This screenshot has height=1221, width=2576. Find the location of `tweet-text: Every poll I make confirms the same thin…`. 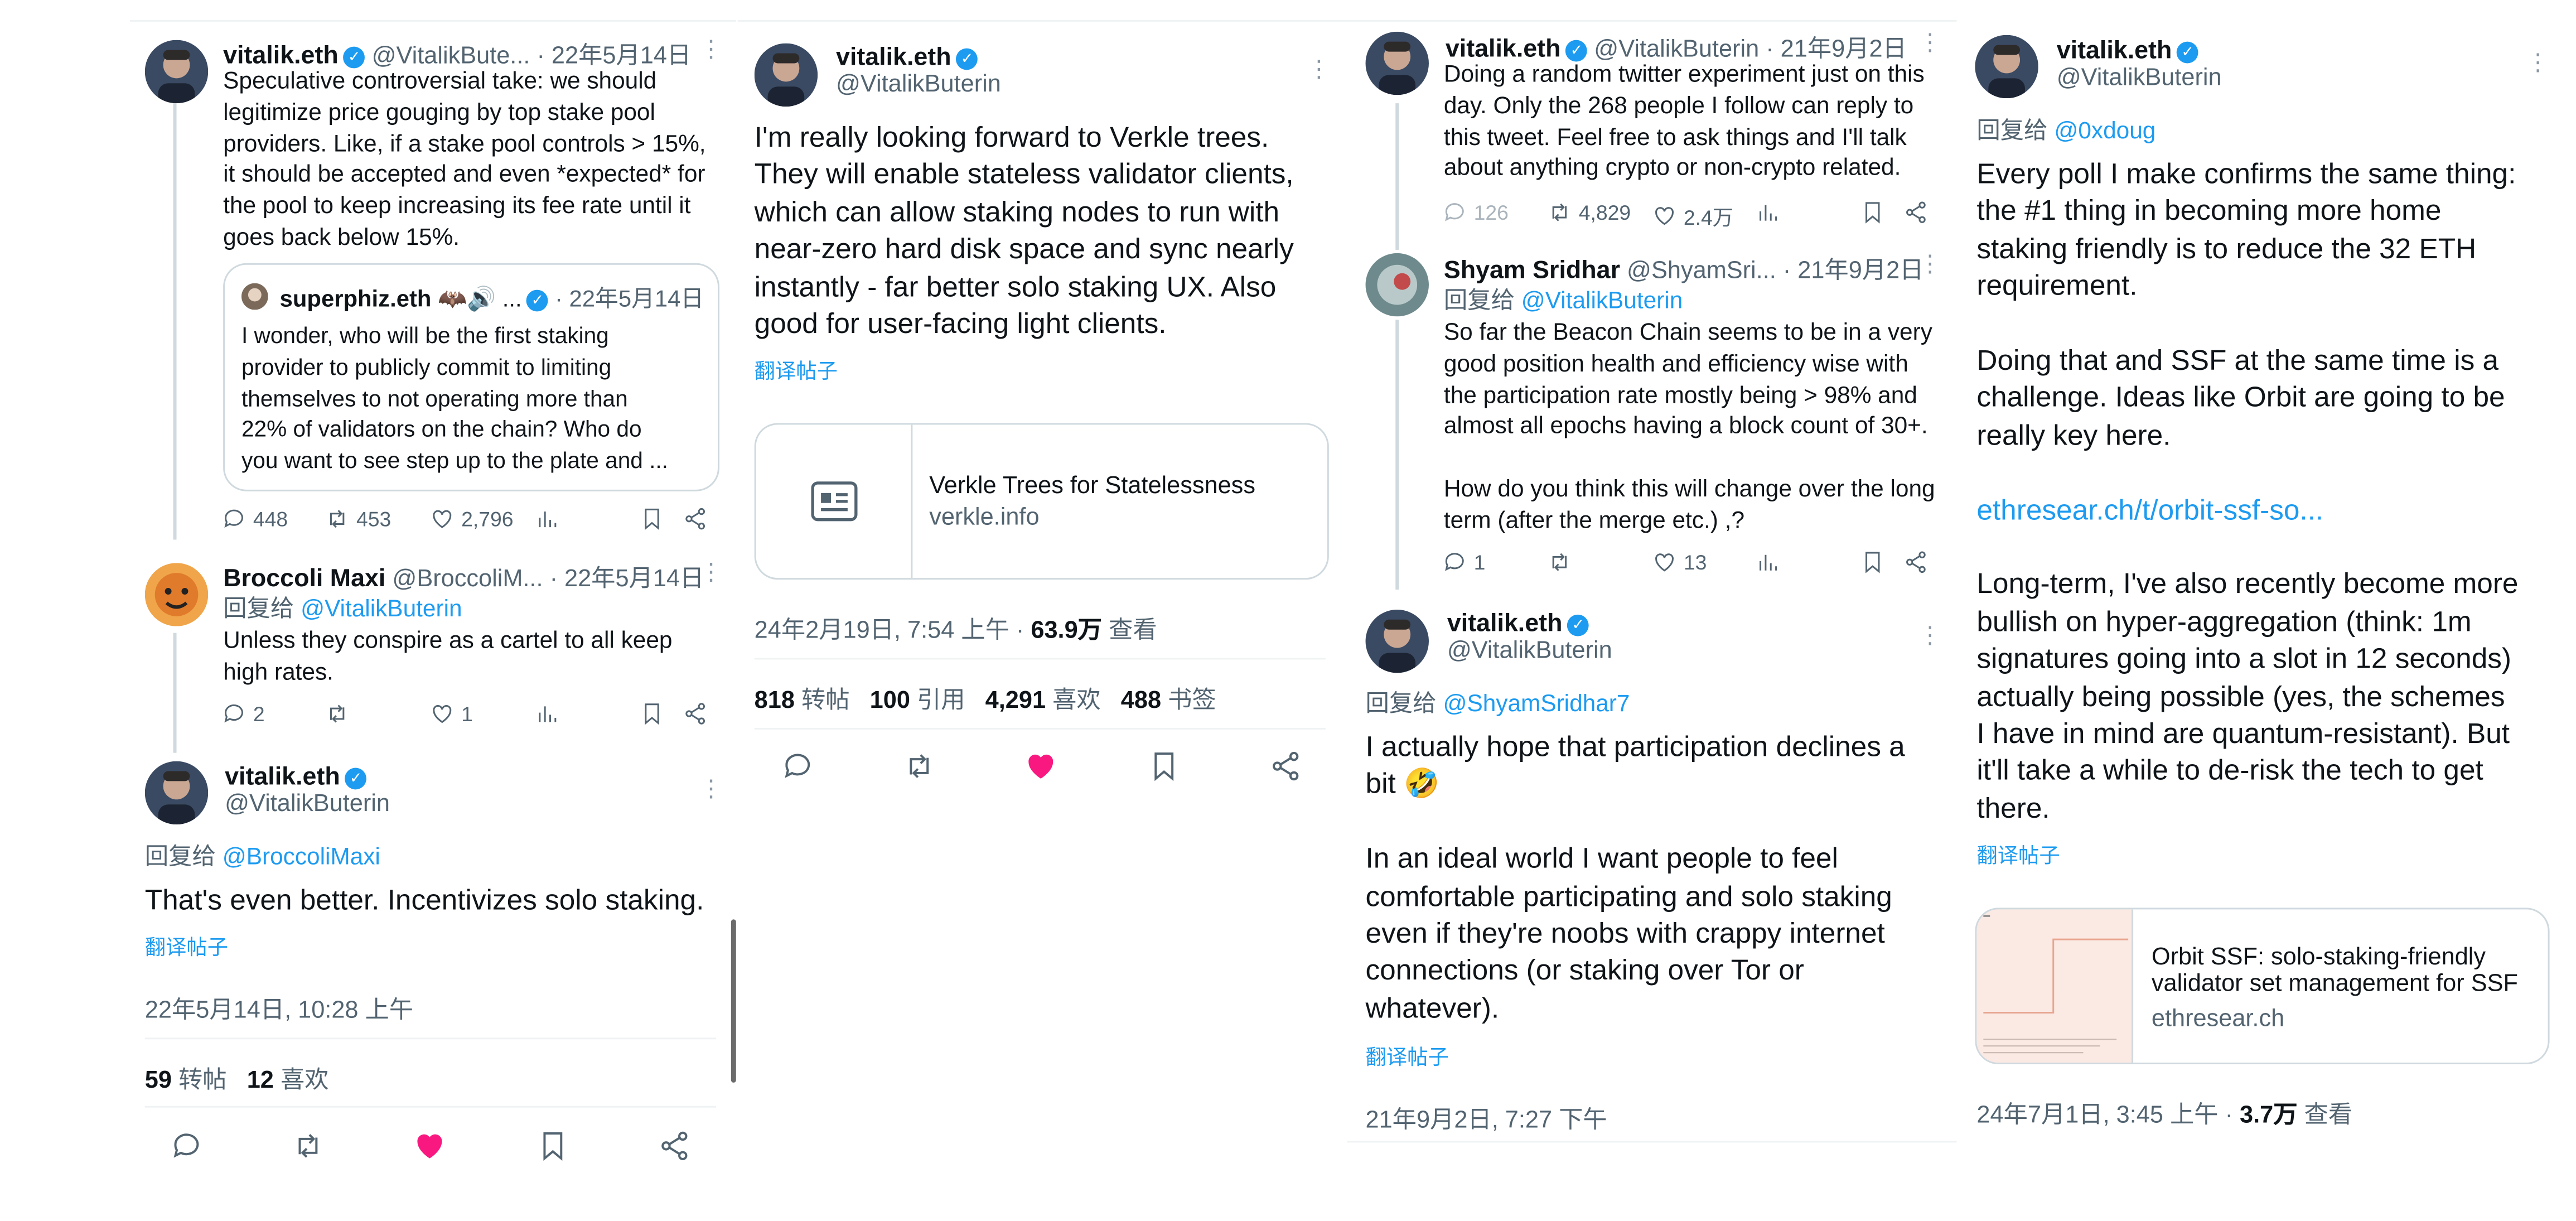

tweet-text: Every poll I make confirms the same thin… is located at coordinates (2248, 490).